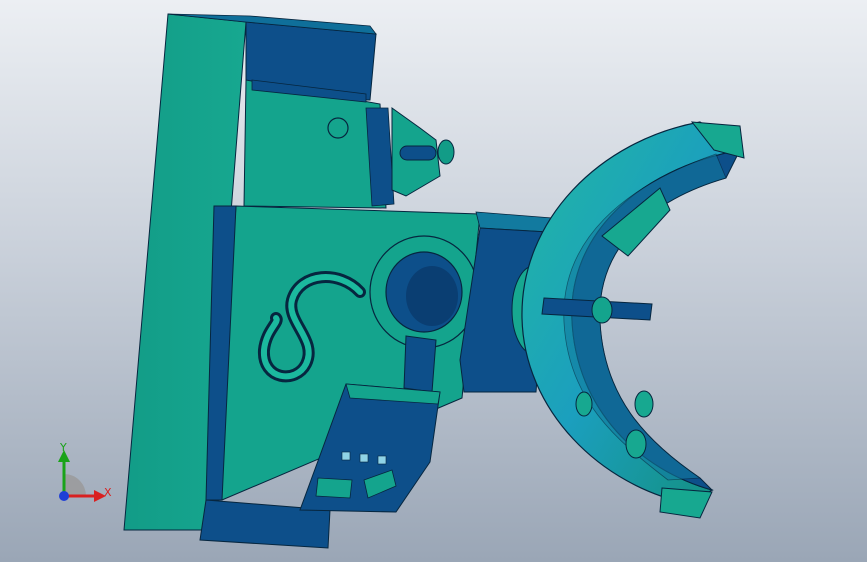  I want to click on central-bore-depth, so click(432, 296).